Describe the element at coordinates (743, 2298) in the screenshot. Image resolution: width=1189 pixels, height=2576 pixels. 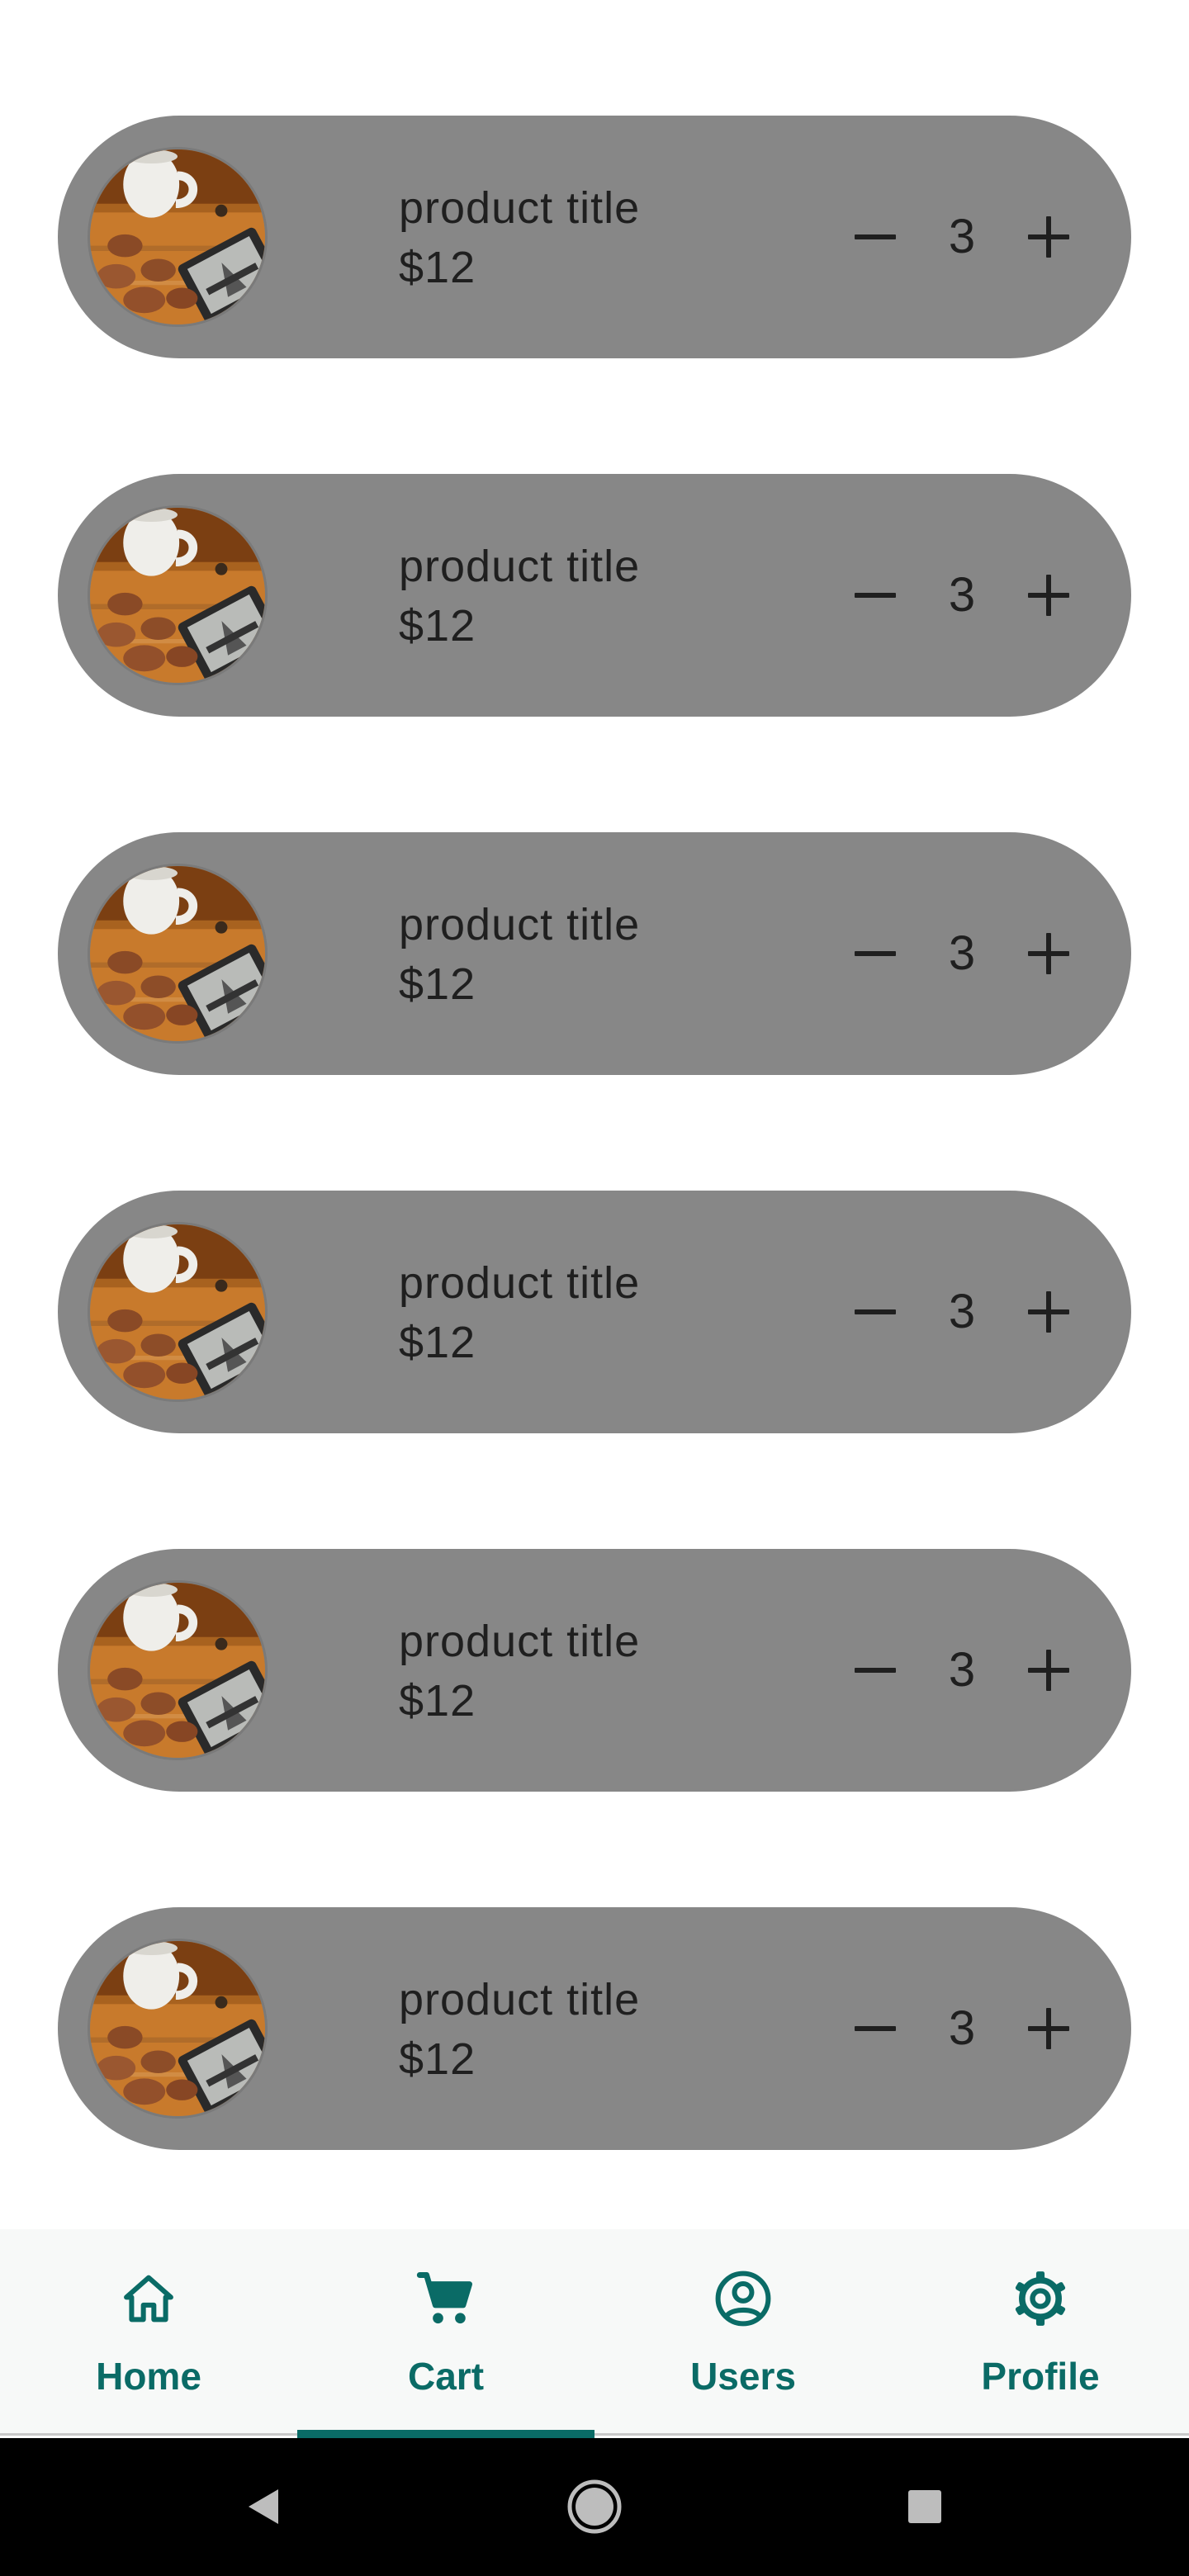
I see `account-circle-icon` at that location.